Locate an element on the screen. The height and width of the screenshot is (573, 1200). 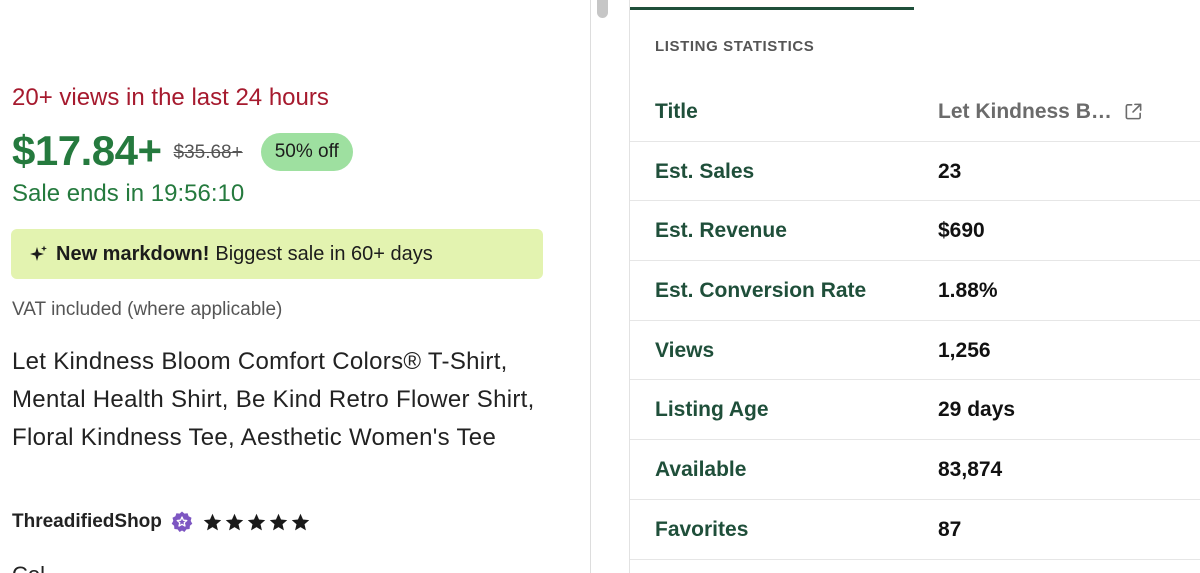
stat-label: Listing Age is located at coordinates (712, 410).